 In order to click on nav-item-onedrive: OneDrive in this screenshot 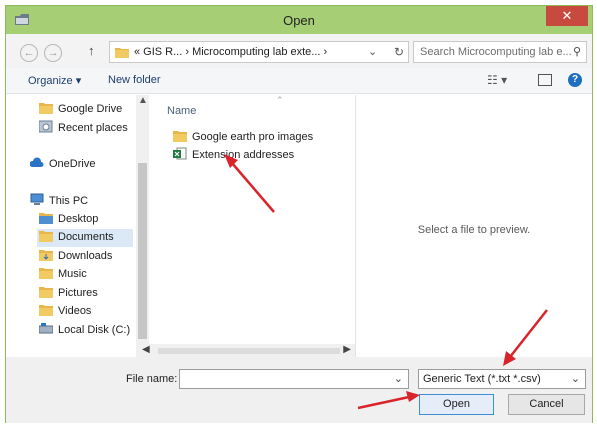, I will do `click(62, 165)`.